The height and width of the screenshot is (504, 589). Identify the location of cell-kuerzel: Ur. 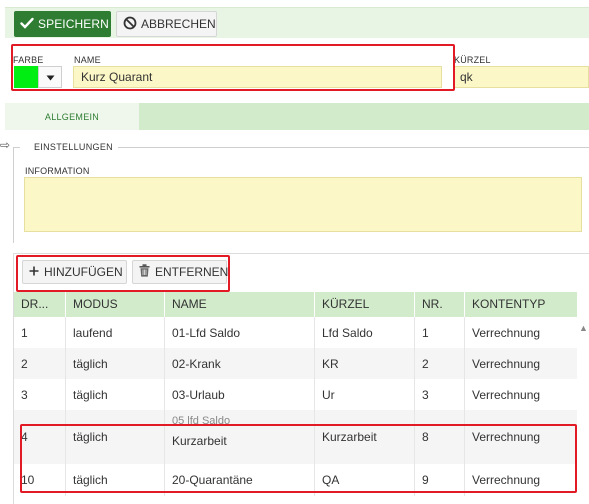
(365, 394).